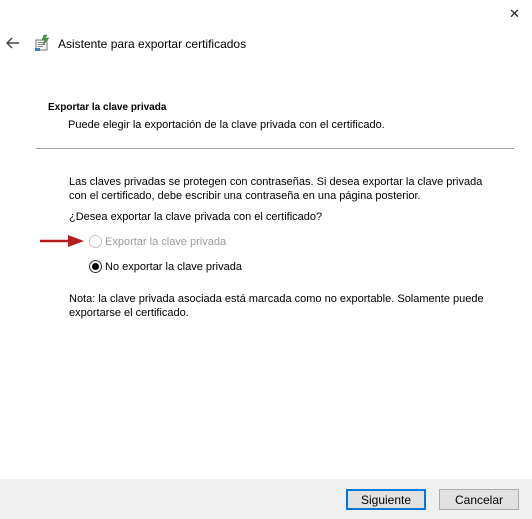  What do you see at coordinates (95, 241) in the screenshot?
I see `radio-export-indicator` at bounding box center [95, 241].